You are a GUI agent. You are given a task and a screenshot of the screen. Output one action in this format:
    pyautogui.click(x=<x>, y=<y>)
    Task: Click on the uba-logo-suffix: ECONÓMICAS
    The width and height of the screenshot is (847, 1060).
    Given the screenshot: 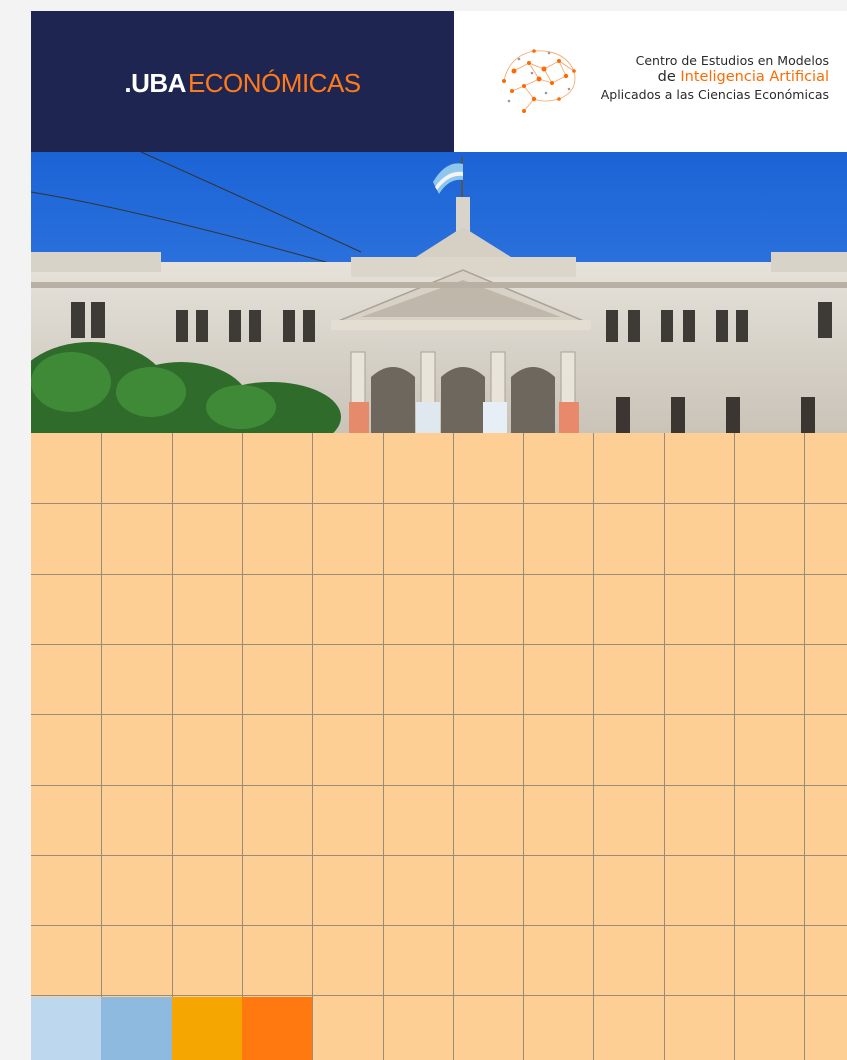 What is the action you would take?
    pyautogui.click(x=274, y=83)
    